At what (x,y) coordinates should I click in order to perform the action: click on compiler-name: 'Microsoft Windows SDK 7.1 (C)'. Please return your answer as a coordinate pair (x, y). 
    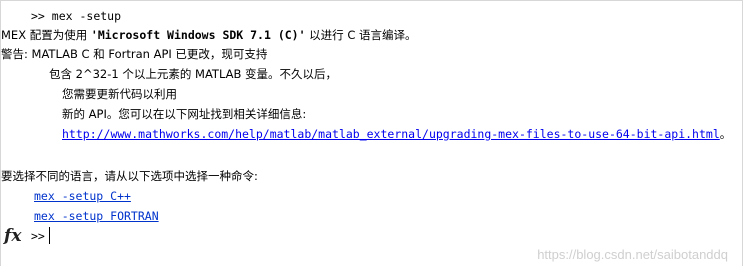
    Looking at the image, I should click on (198, 35).